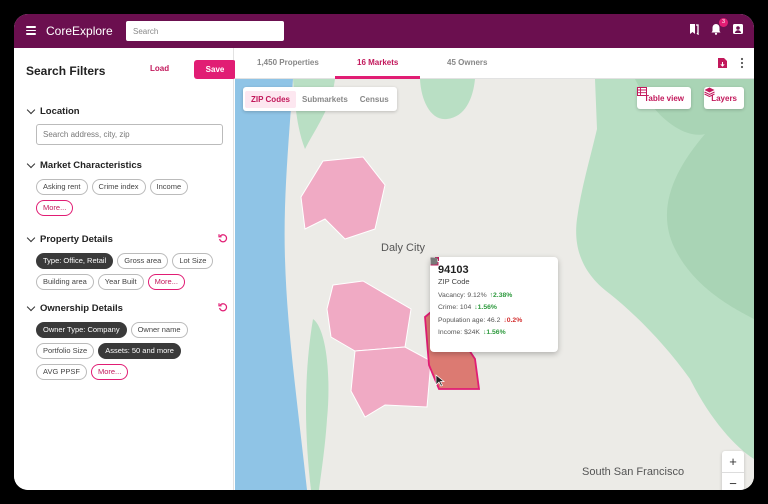 This screenshot has height=504, width=768. I want to click on market-section-header: Market Characteristics, so click(126, 165).